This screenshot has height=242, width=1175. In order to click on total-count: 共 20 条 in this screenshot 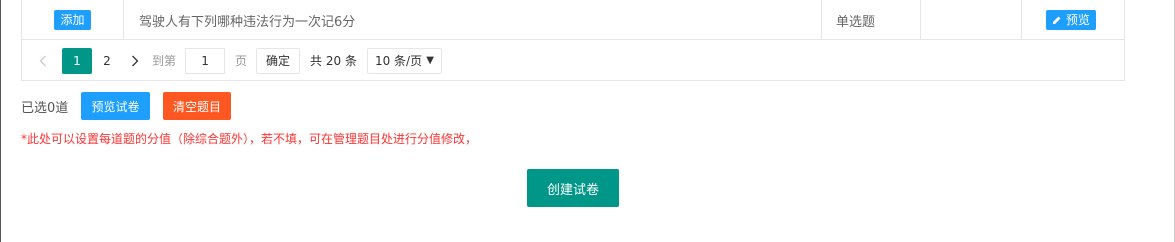, I will do `click(333, 61)`.